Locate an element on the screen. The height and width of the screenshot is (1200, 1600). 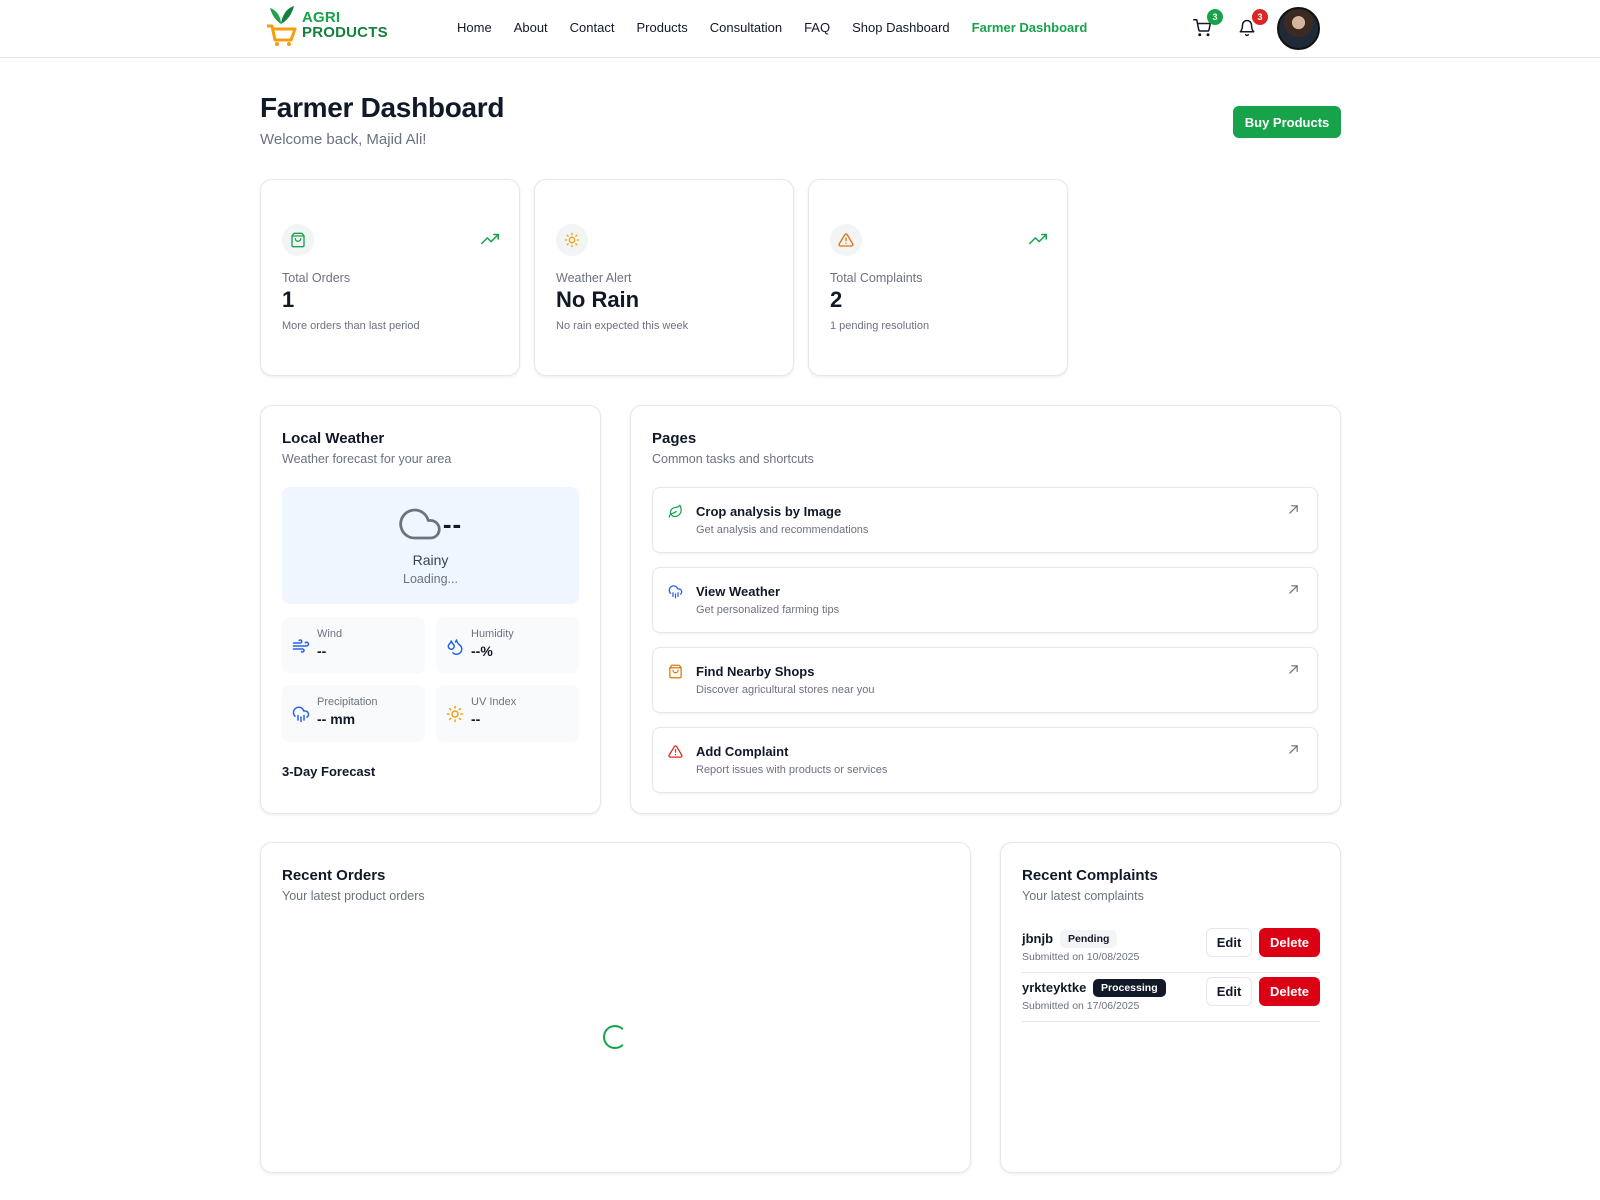
shortcut-description: Discover agricultural stores near you is located at coordinates (785, 690).